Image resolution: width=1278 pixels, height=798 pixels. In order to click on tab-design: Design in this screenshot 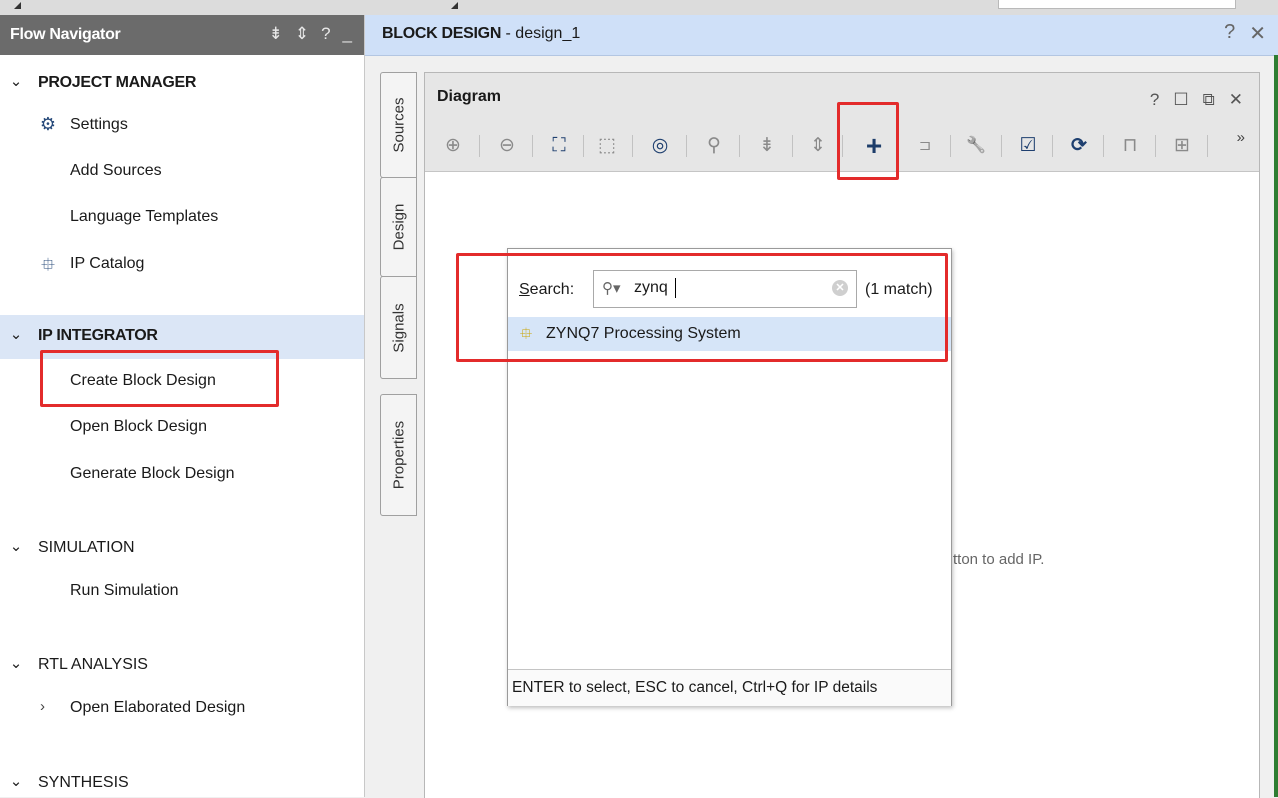, I will do `click(398, 227)`.